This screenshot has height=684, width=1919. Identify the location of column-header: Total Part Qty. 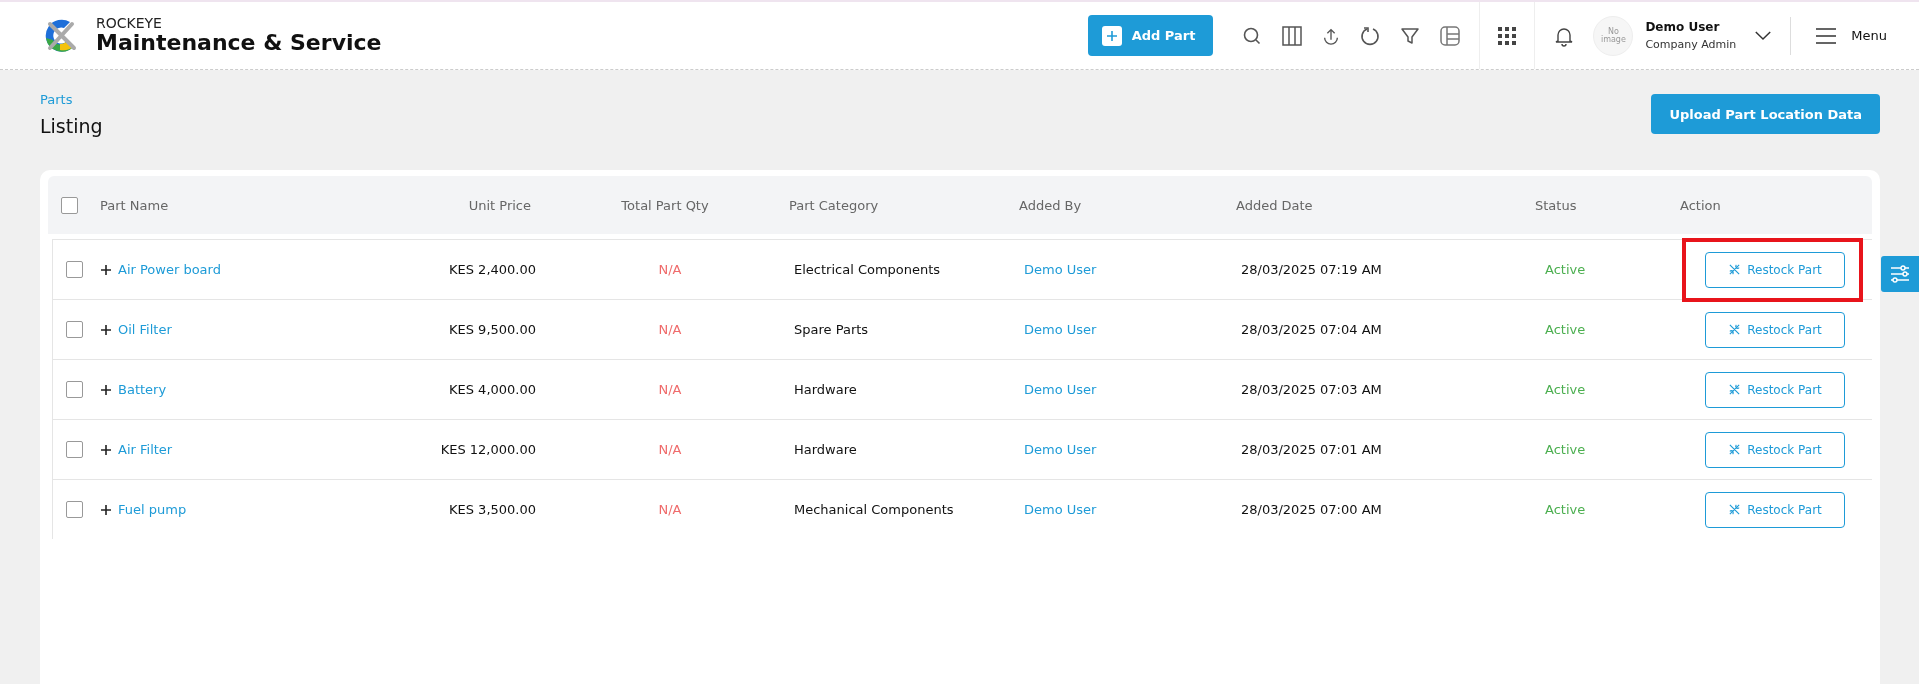
(665, 205).